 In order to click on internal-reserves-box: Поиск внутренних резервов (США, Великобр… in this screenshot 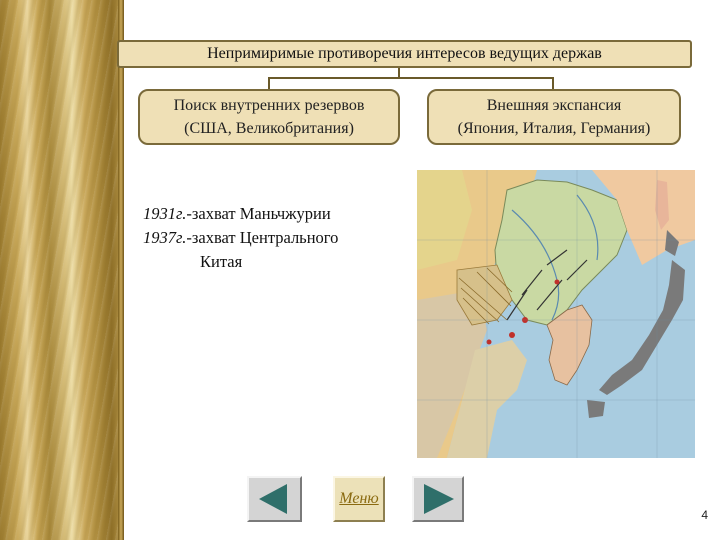, I will do `click(269, 117)`.